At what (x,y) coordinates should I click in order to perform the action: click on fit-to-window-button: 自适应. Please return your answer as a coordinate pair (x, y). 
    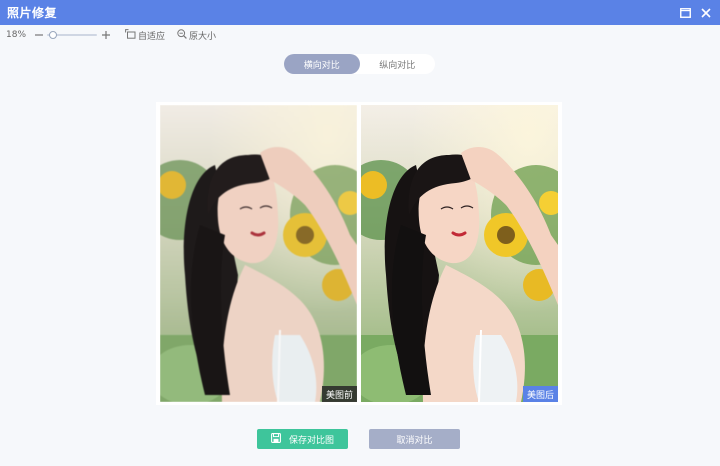
    Looking at the image, I should click on (145, 35).